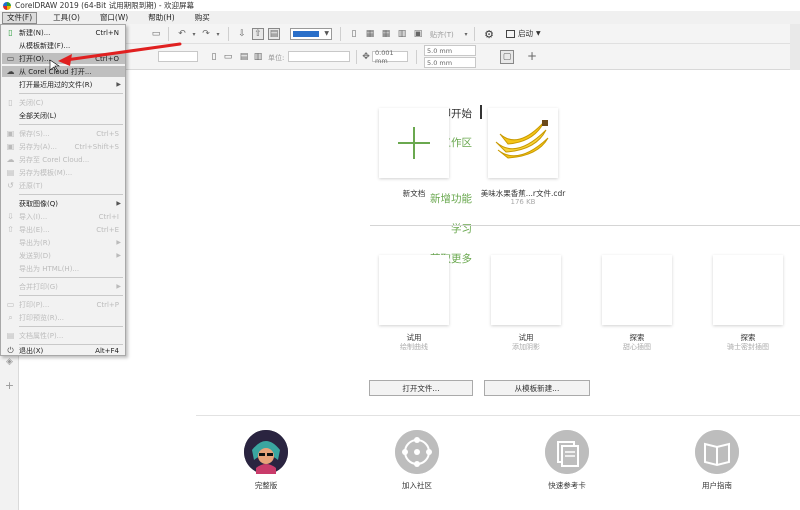  What do you see at coordinates (9, 385) in the screenshot?
I see `add-tool-icon: +` at bounding box center [9, 385].